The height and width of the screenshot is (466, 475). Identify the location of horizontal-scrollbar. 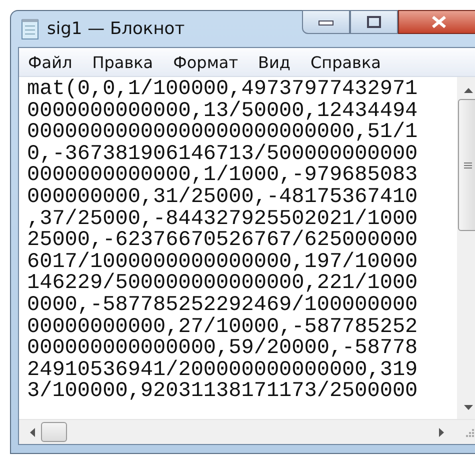
(247, 431).